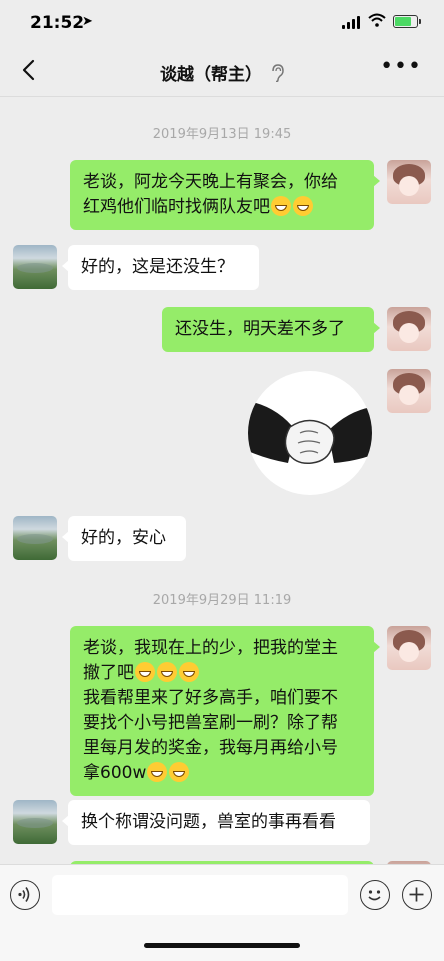 This screenshot has width=444, height=961. Describe the element at coordinates (407, 21) in the screenshot. I see `battery-icon` at that location.